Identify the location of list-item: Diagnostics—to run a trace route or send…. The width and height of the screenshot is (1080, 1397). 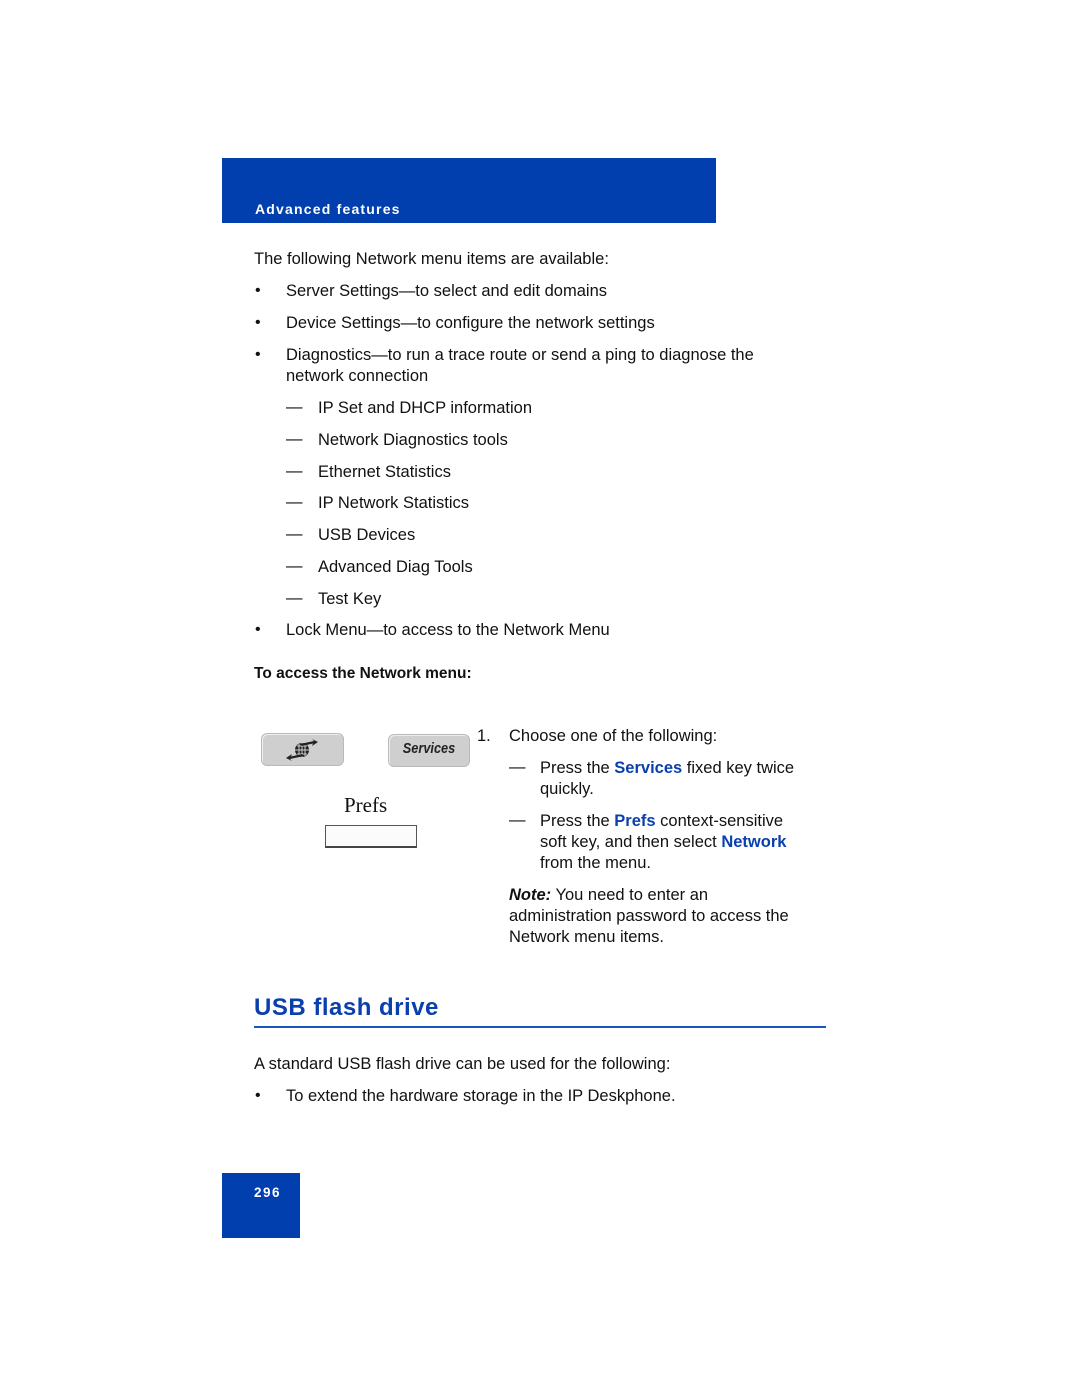
(520, 355).